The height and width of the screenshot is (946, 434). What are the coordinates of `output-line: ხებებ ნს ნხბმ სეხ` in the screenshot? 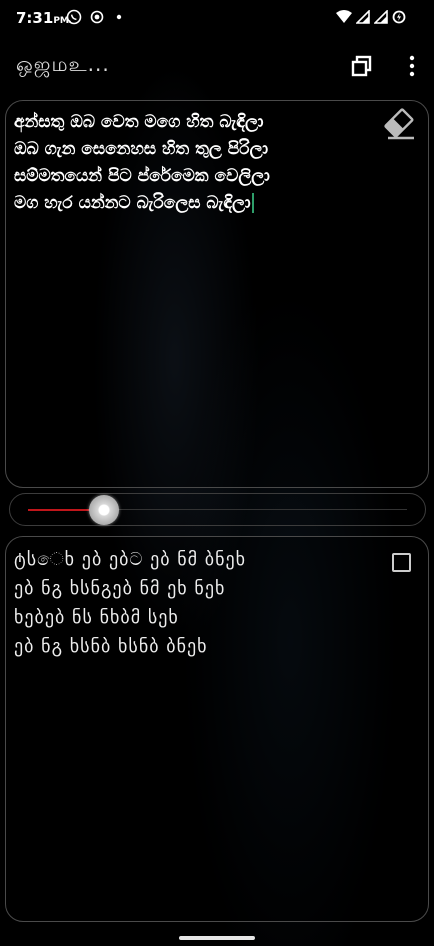 It's located at (96, 617).